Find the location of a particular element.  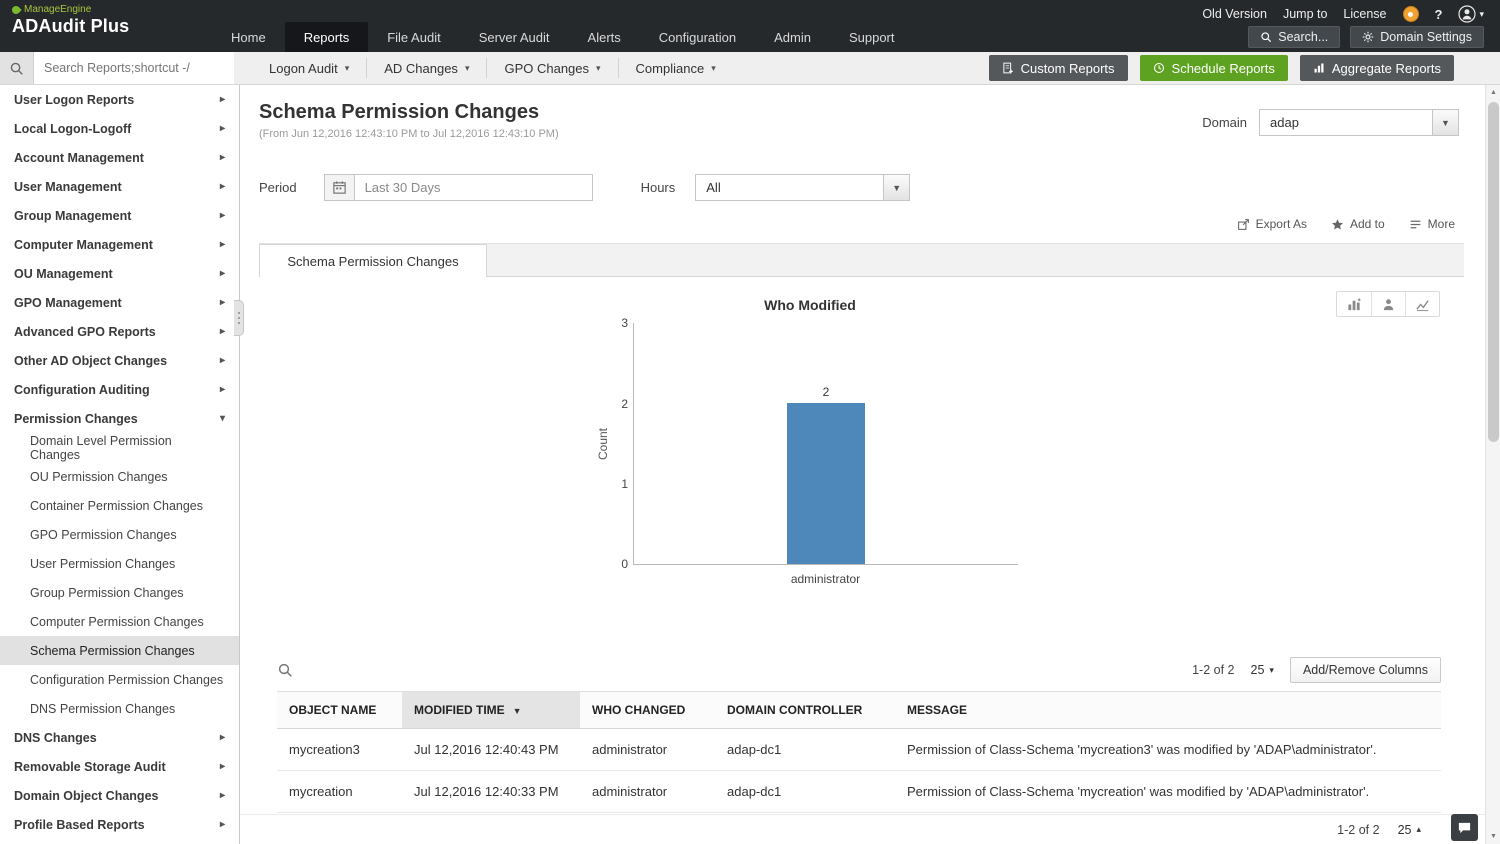

app-logo: ManageEngine ADAudit Plus is located at coordinates (69, 20).